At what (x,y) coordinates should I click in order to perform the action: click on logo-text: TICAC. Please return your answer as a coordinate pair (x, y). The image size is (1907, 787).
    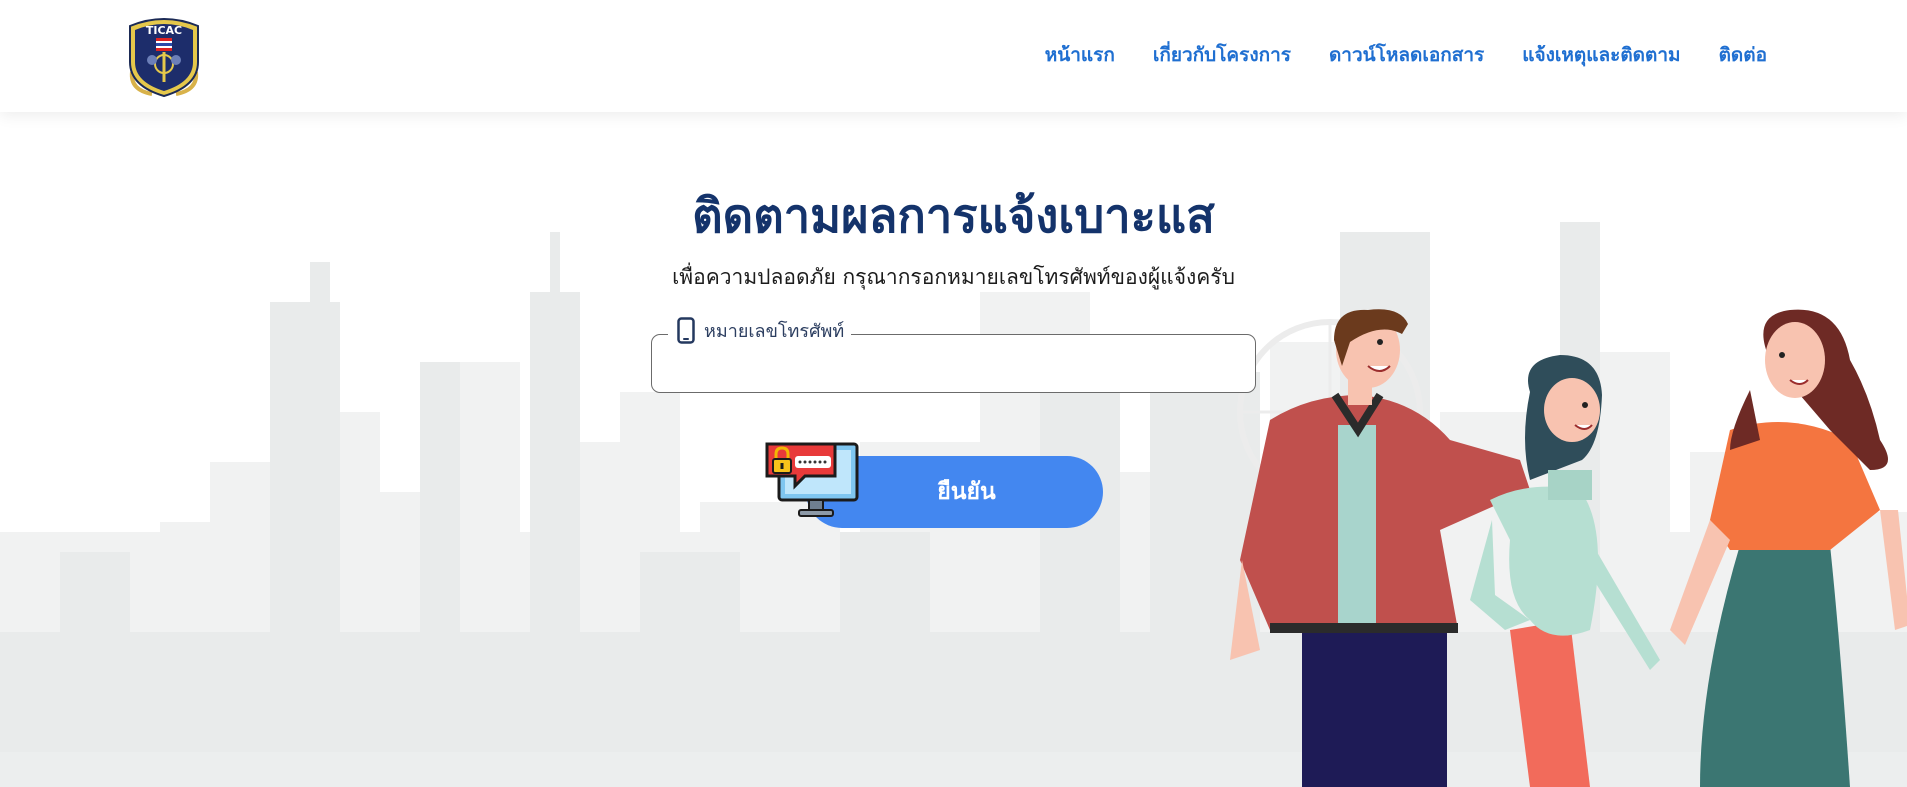
    Looking at the image, I should click on (164, 30).